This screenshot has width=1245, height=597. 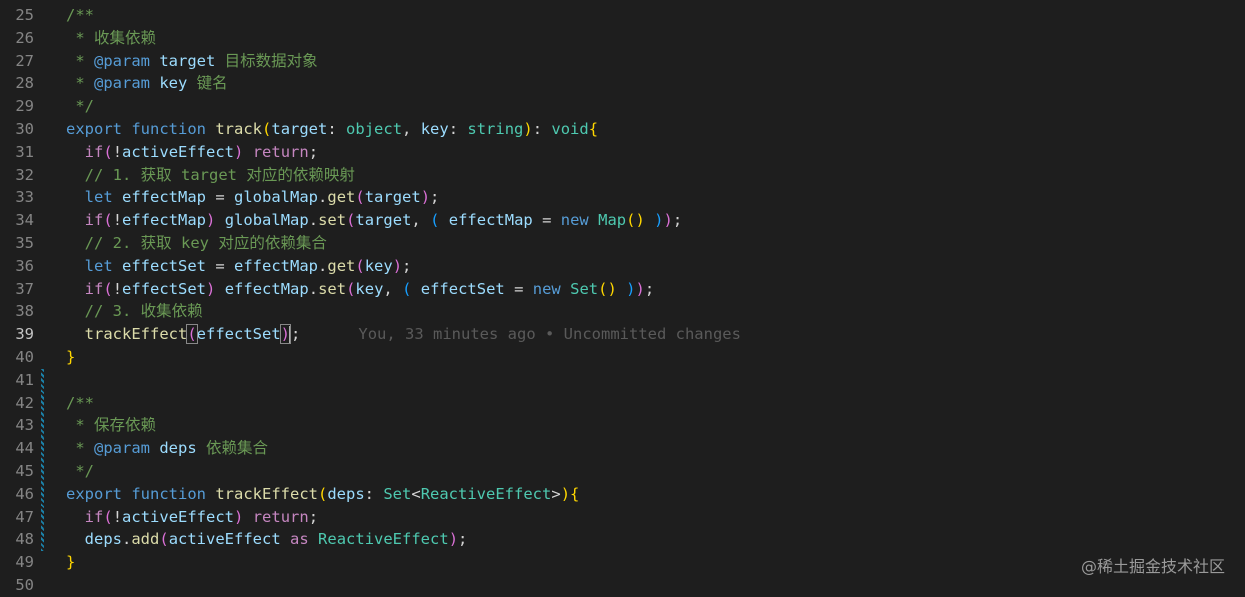 I want to click on code-token: =, so click(x=546, y=220).